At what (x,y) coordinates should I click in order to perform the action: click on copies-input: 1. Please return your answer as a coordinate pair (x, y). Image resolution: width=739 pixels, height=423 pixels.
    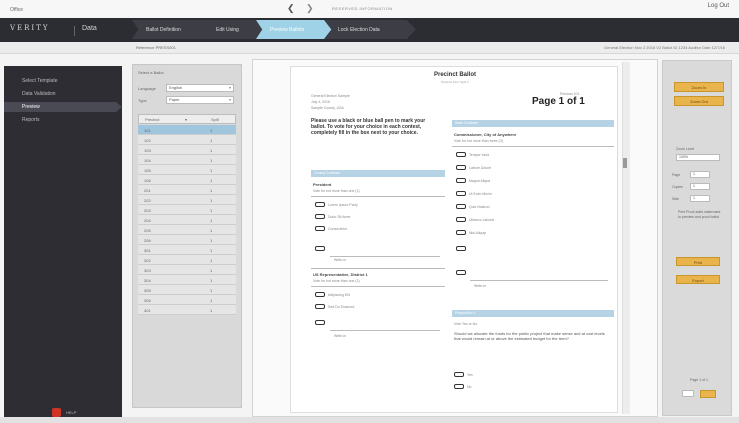
    Looking at the image, I should click on (700, 186).